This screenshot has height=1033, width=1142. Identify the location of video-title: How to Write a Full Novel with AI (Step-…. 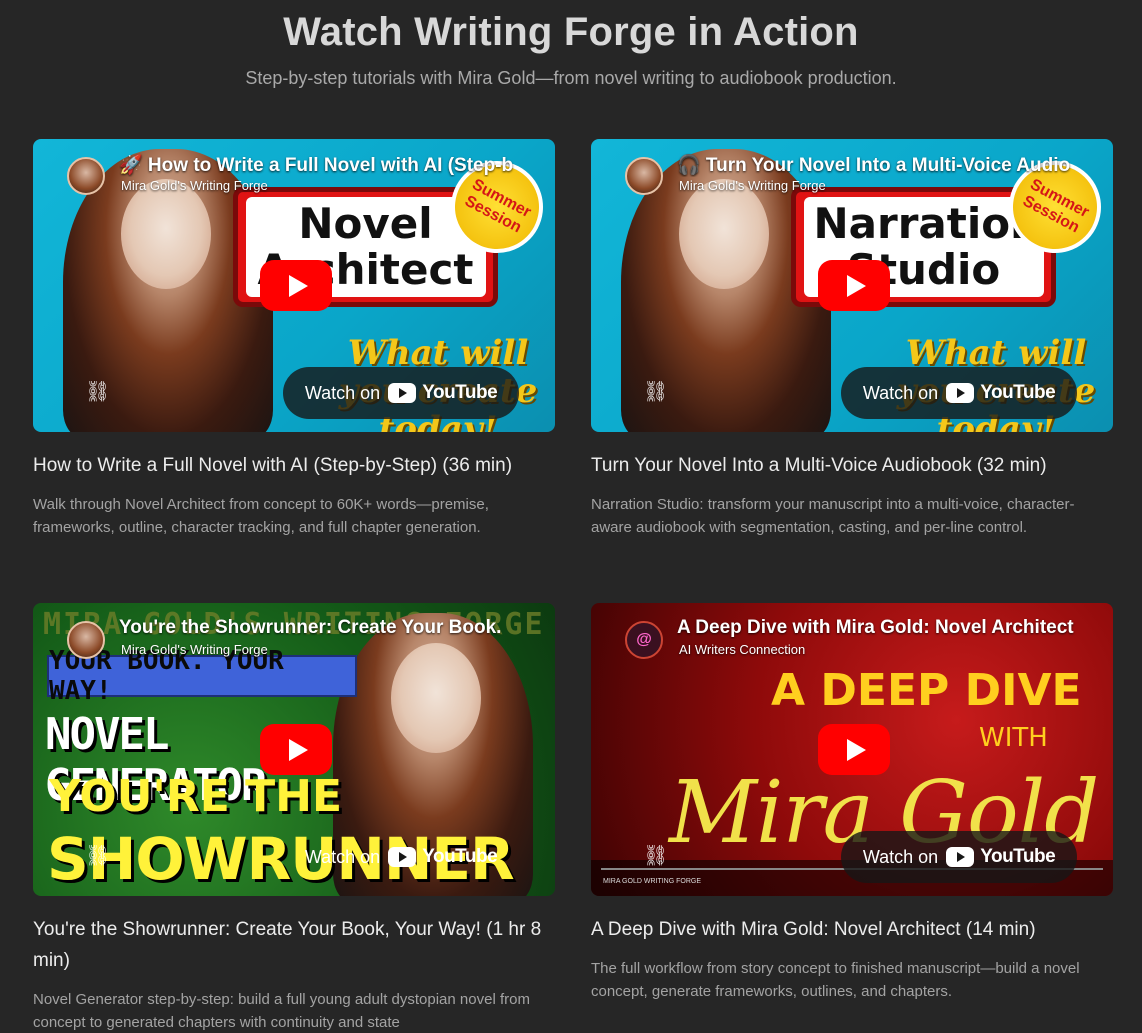
(273, 465).